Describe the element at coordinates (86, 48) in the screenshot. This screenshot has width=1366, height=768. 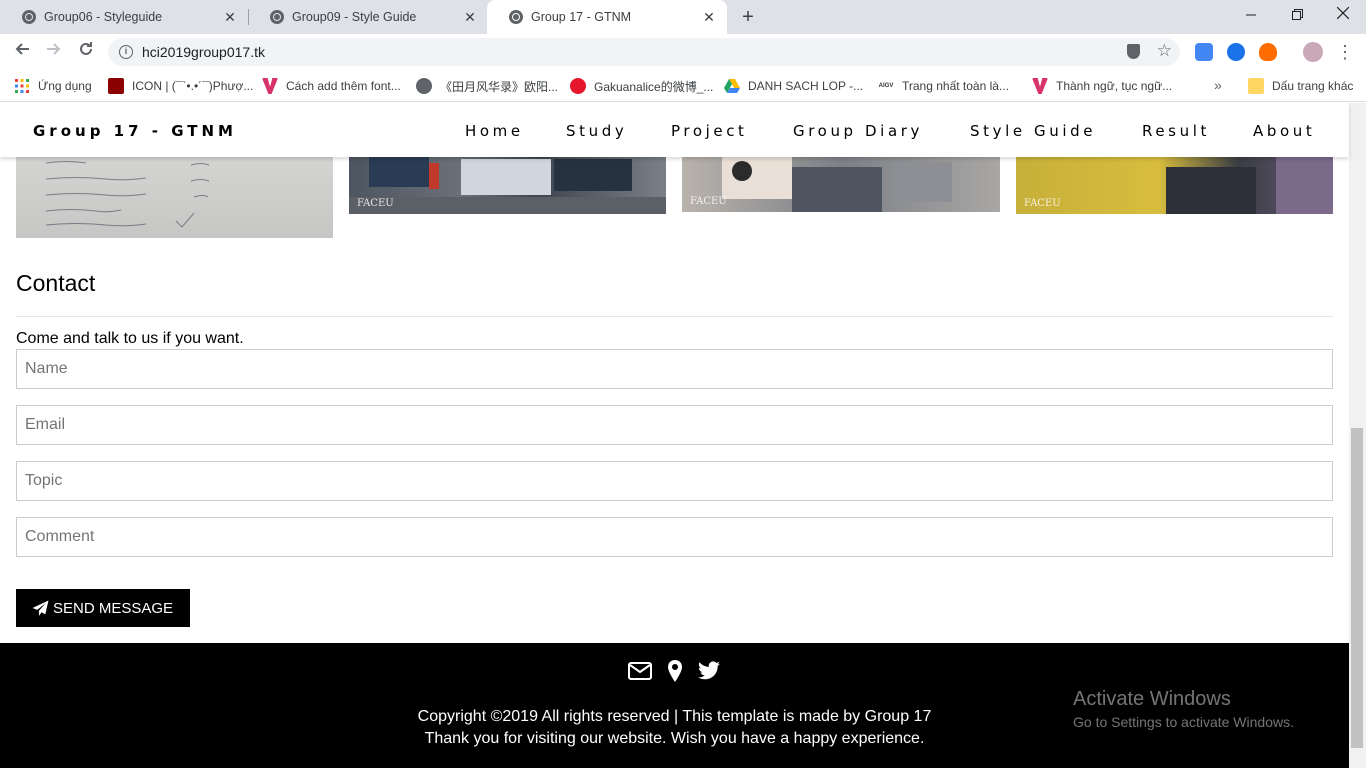
I see `reload-icon` at that location.